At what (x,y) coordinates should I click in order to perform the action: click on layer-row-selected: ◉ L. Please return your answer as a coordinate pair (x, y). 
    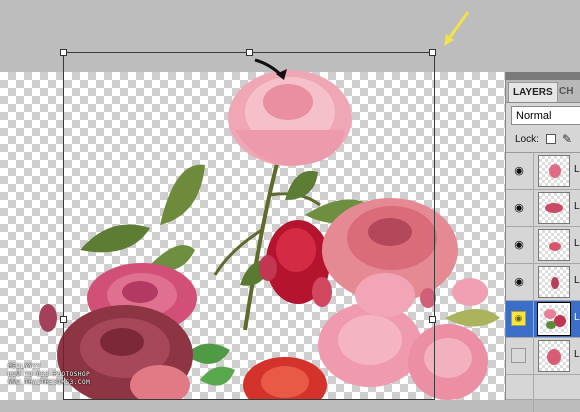
    Looking at the image, I should click on (543, 319).